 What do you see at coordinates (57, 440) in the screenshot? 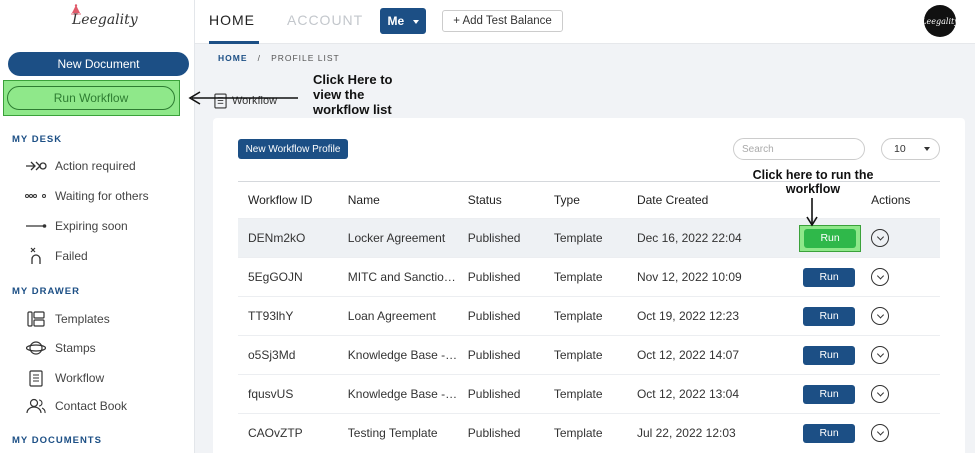
I see `section-my-documents: MY DOCUMENTS` at bounding box center [57, 440].